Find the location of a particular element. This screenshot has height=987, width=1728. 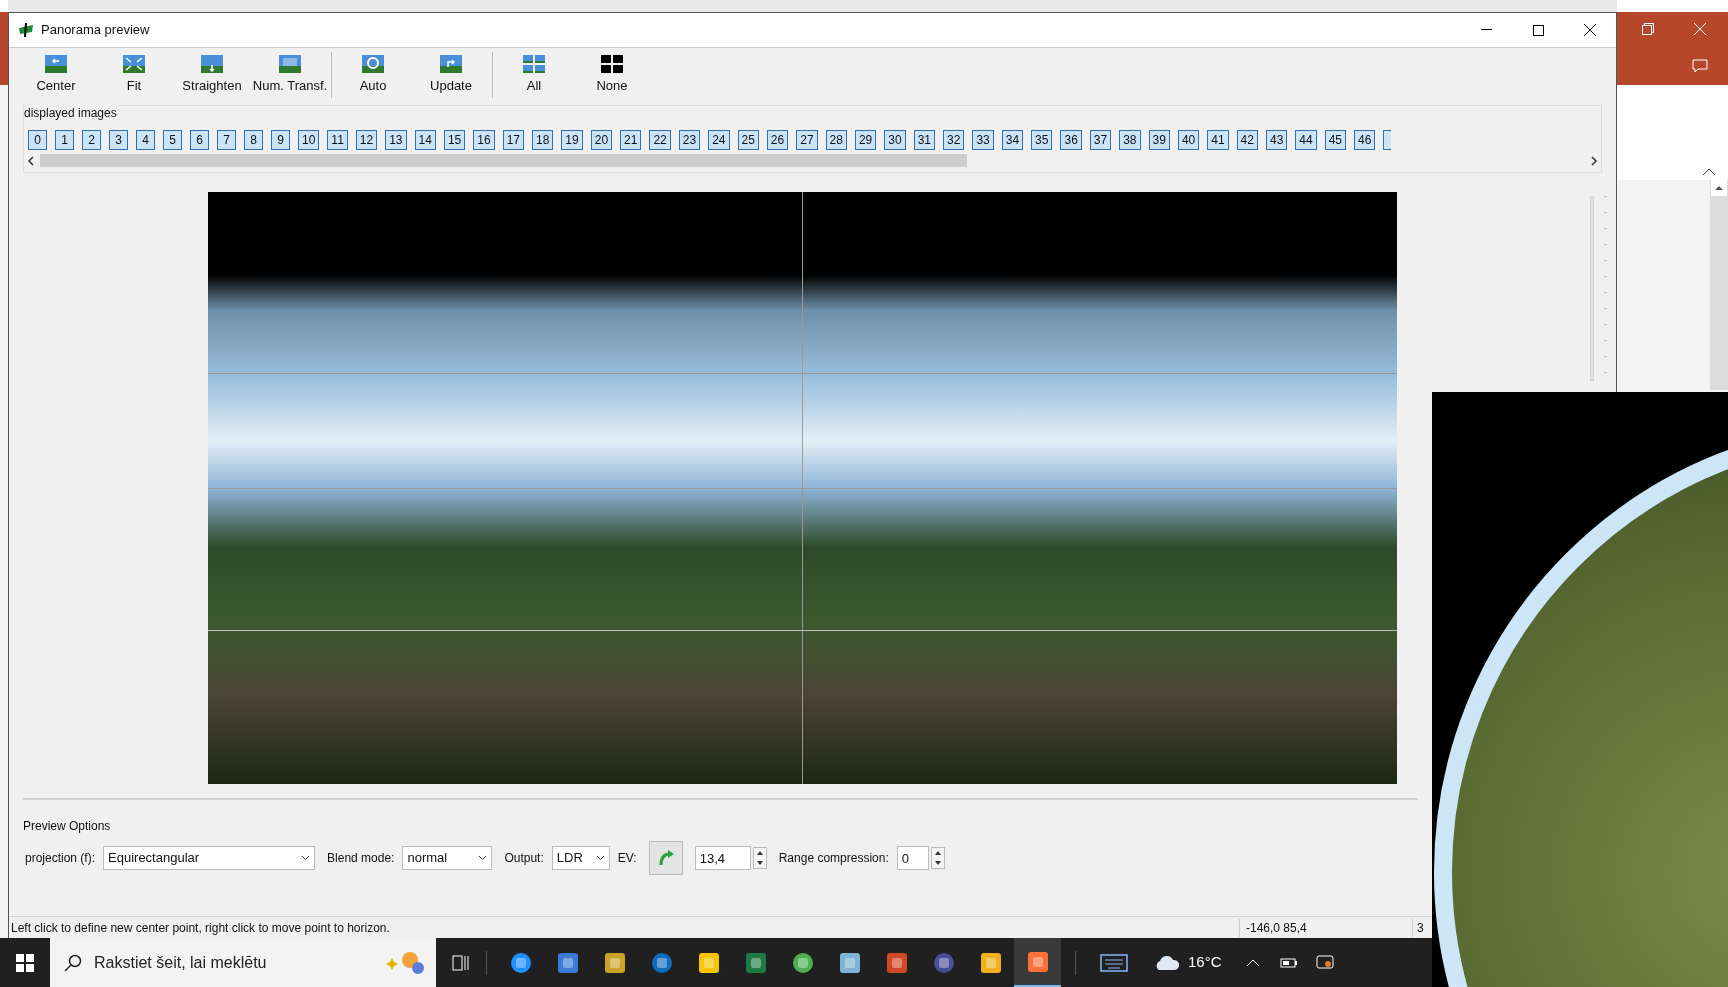

toolbar-button: All is located at coordinates (534, 75).